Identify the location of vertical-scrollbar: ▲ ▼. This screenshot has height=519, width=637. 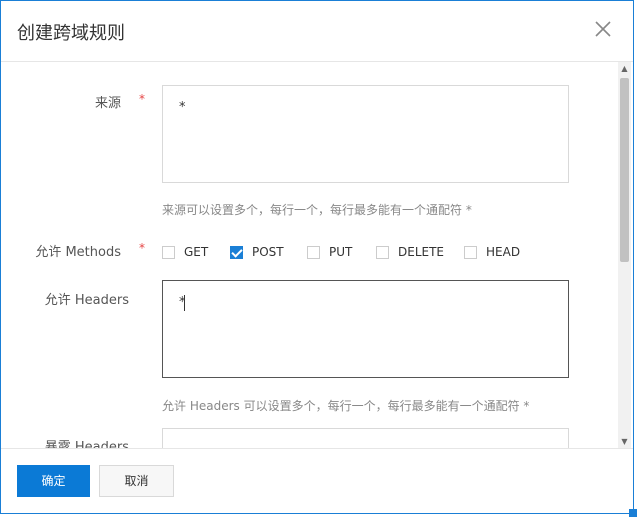
(624, 255).